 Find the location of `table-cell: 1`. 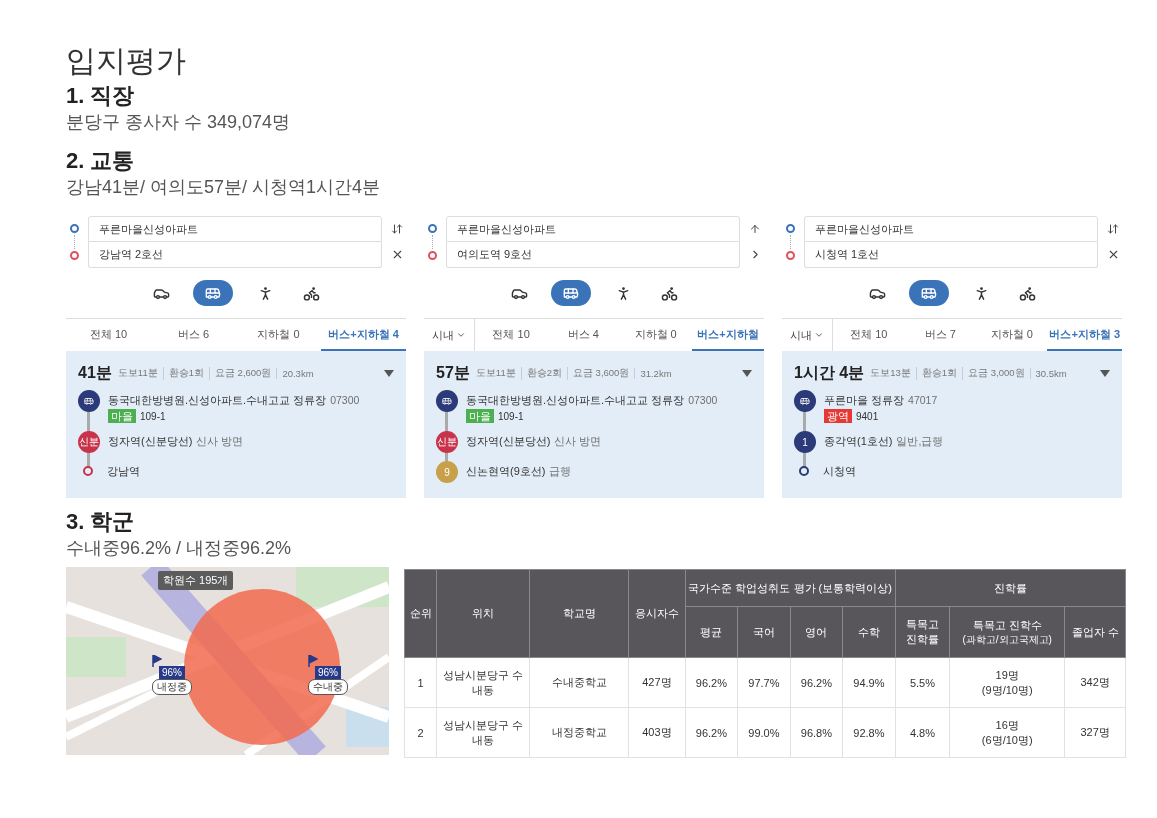

table-cell: 1 is located at coordinates (420, 682).